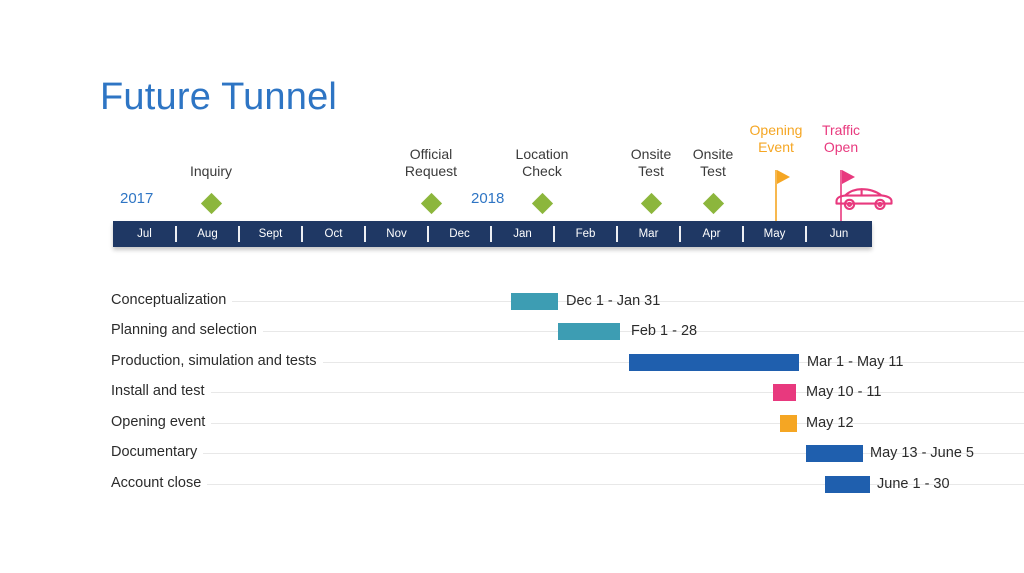 This screenshot has width=1024, height=573. I want to click on month-tick-sept: Sept, so click(270, 234).